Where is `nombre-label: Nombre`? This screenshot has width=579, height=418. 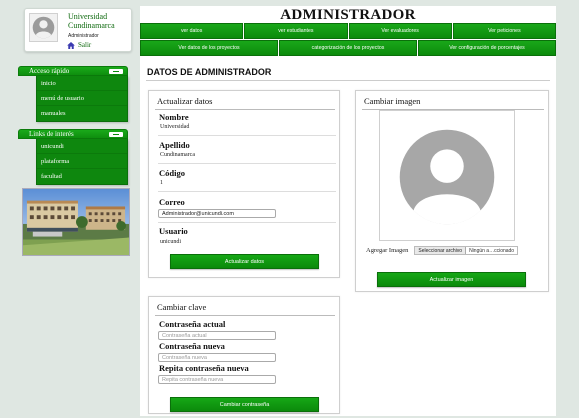 nombre-label: Nombre is located at coordinates (174, 117).